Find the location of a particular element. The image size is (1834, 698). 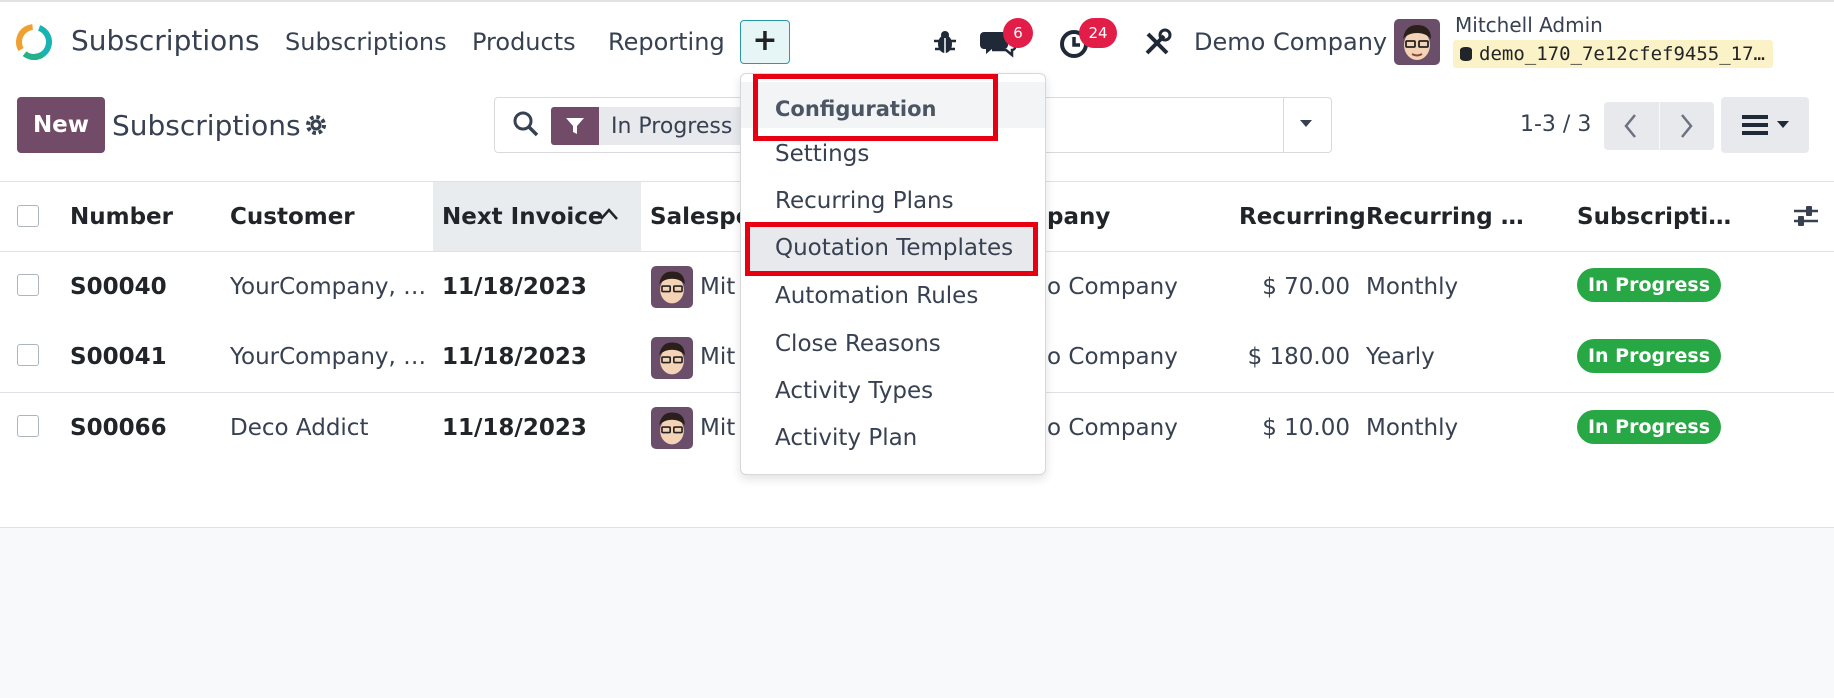

menu-subscriptions: Subscriptions is located at coordinates (366, 42).